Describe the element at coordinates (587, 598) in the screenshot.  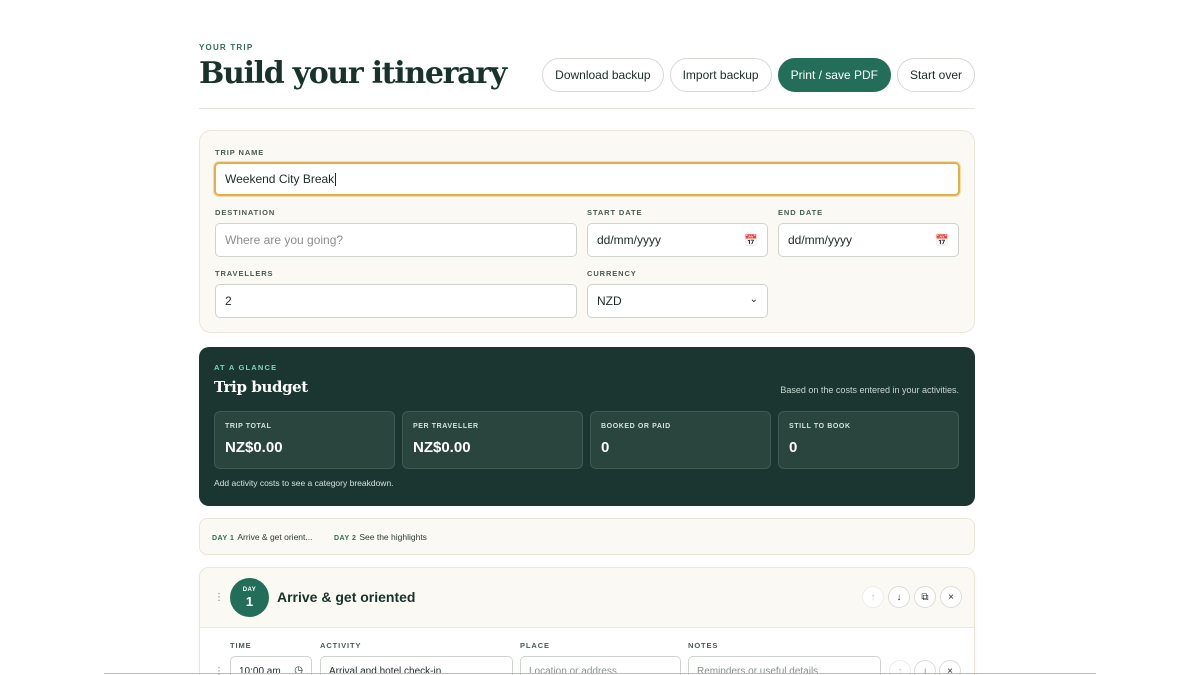
I see `day-header: ⋮ DAY 1 Arrive & get oriented ↑ ↓ ⧉ ×` at that location.